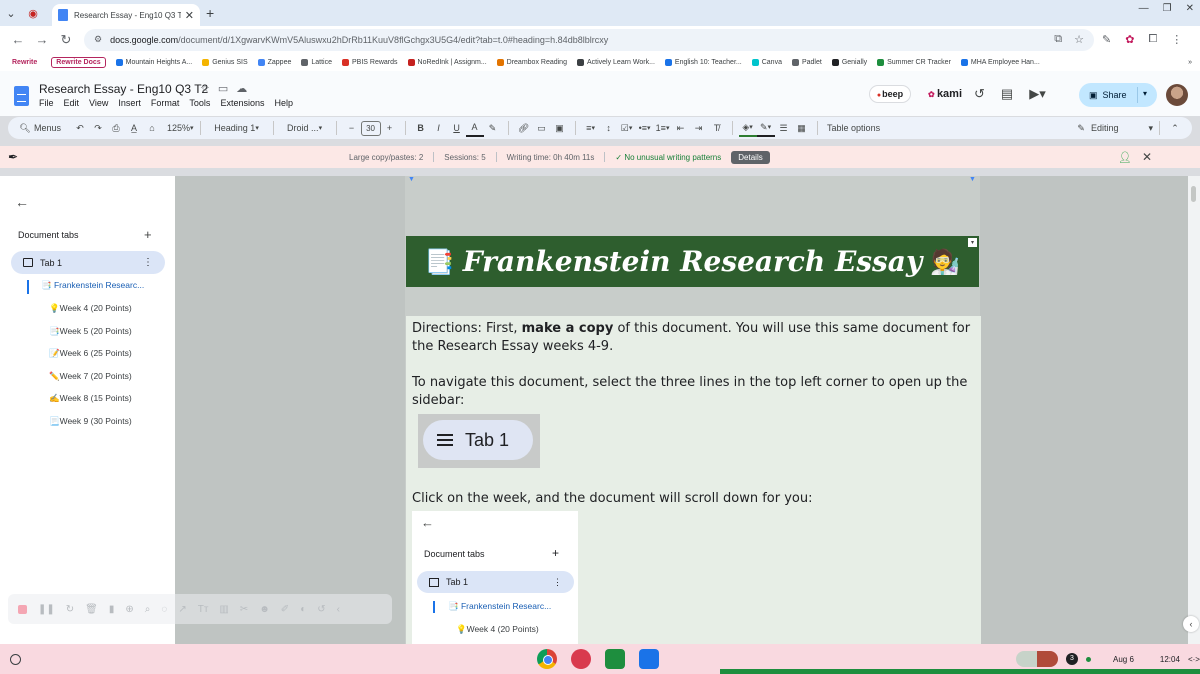  What do you see at coordinates (91, 609) in the screenshot?
I see `delete-icon: 🗑︎` at bounding box center [91, 609].